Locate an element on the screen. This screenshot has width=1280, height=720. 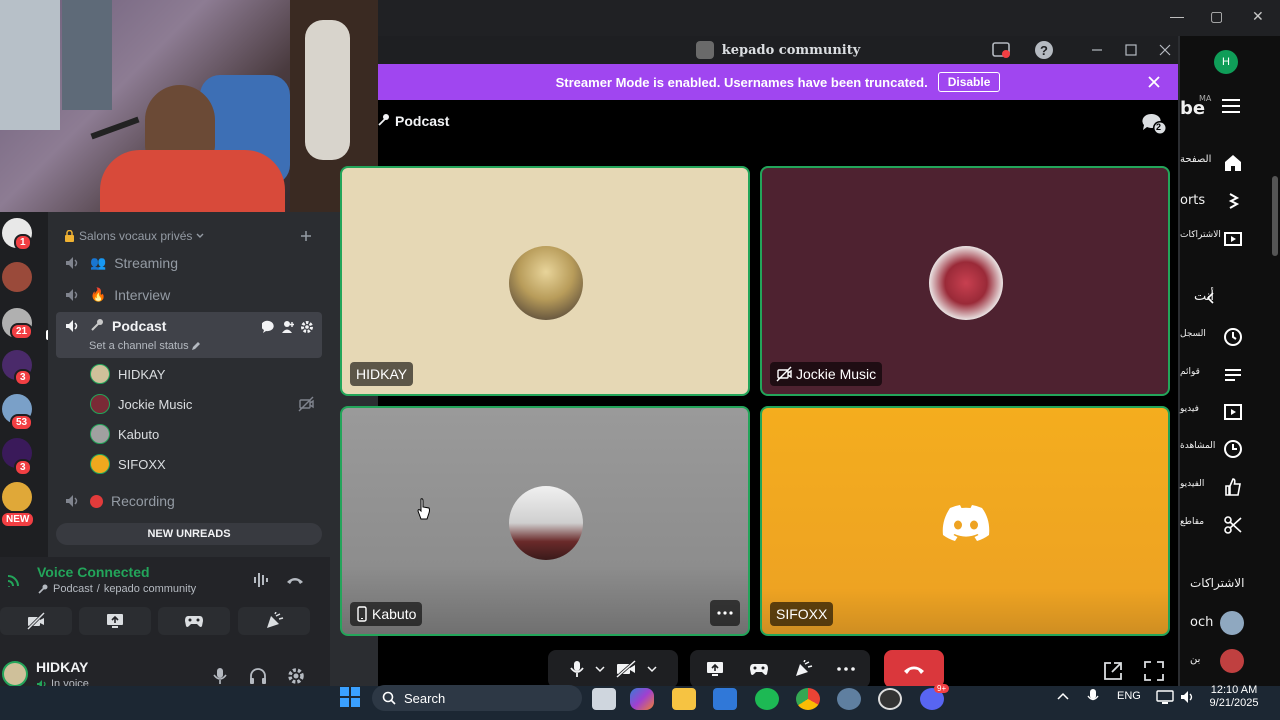
settings-icon is located at coordinates (849, 699).